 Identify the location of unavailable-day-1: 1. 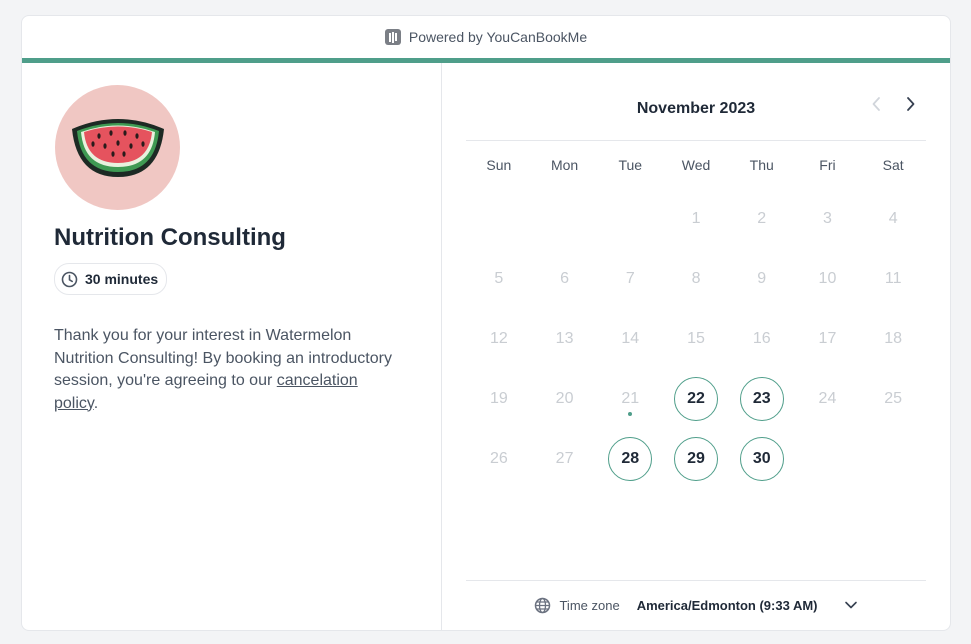
(696, 219).